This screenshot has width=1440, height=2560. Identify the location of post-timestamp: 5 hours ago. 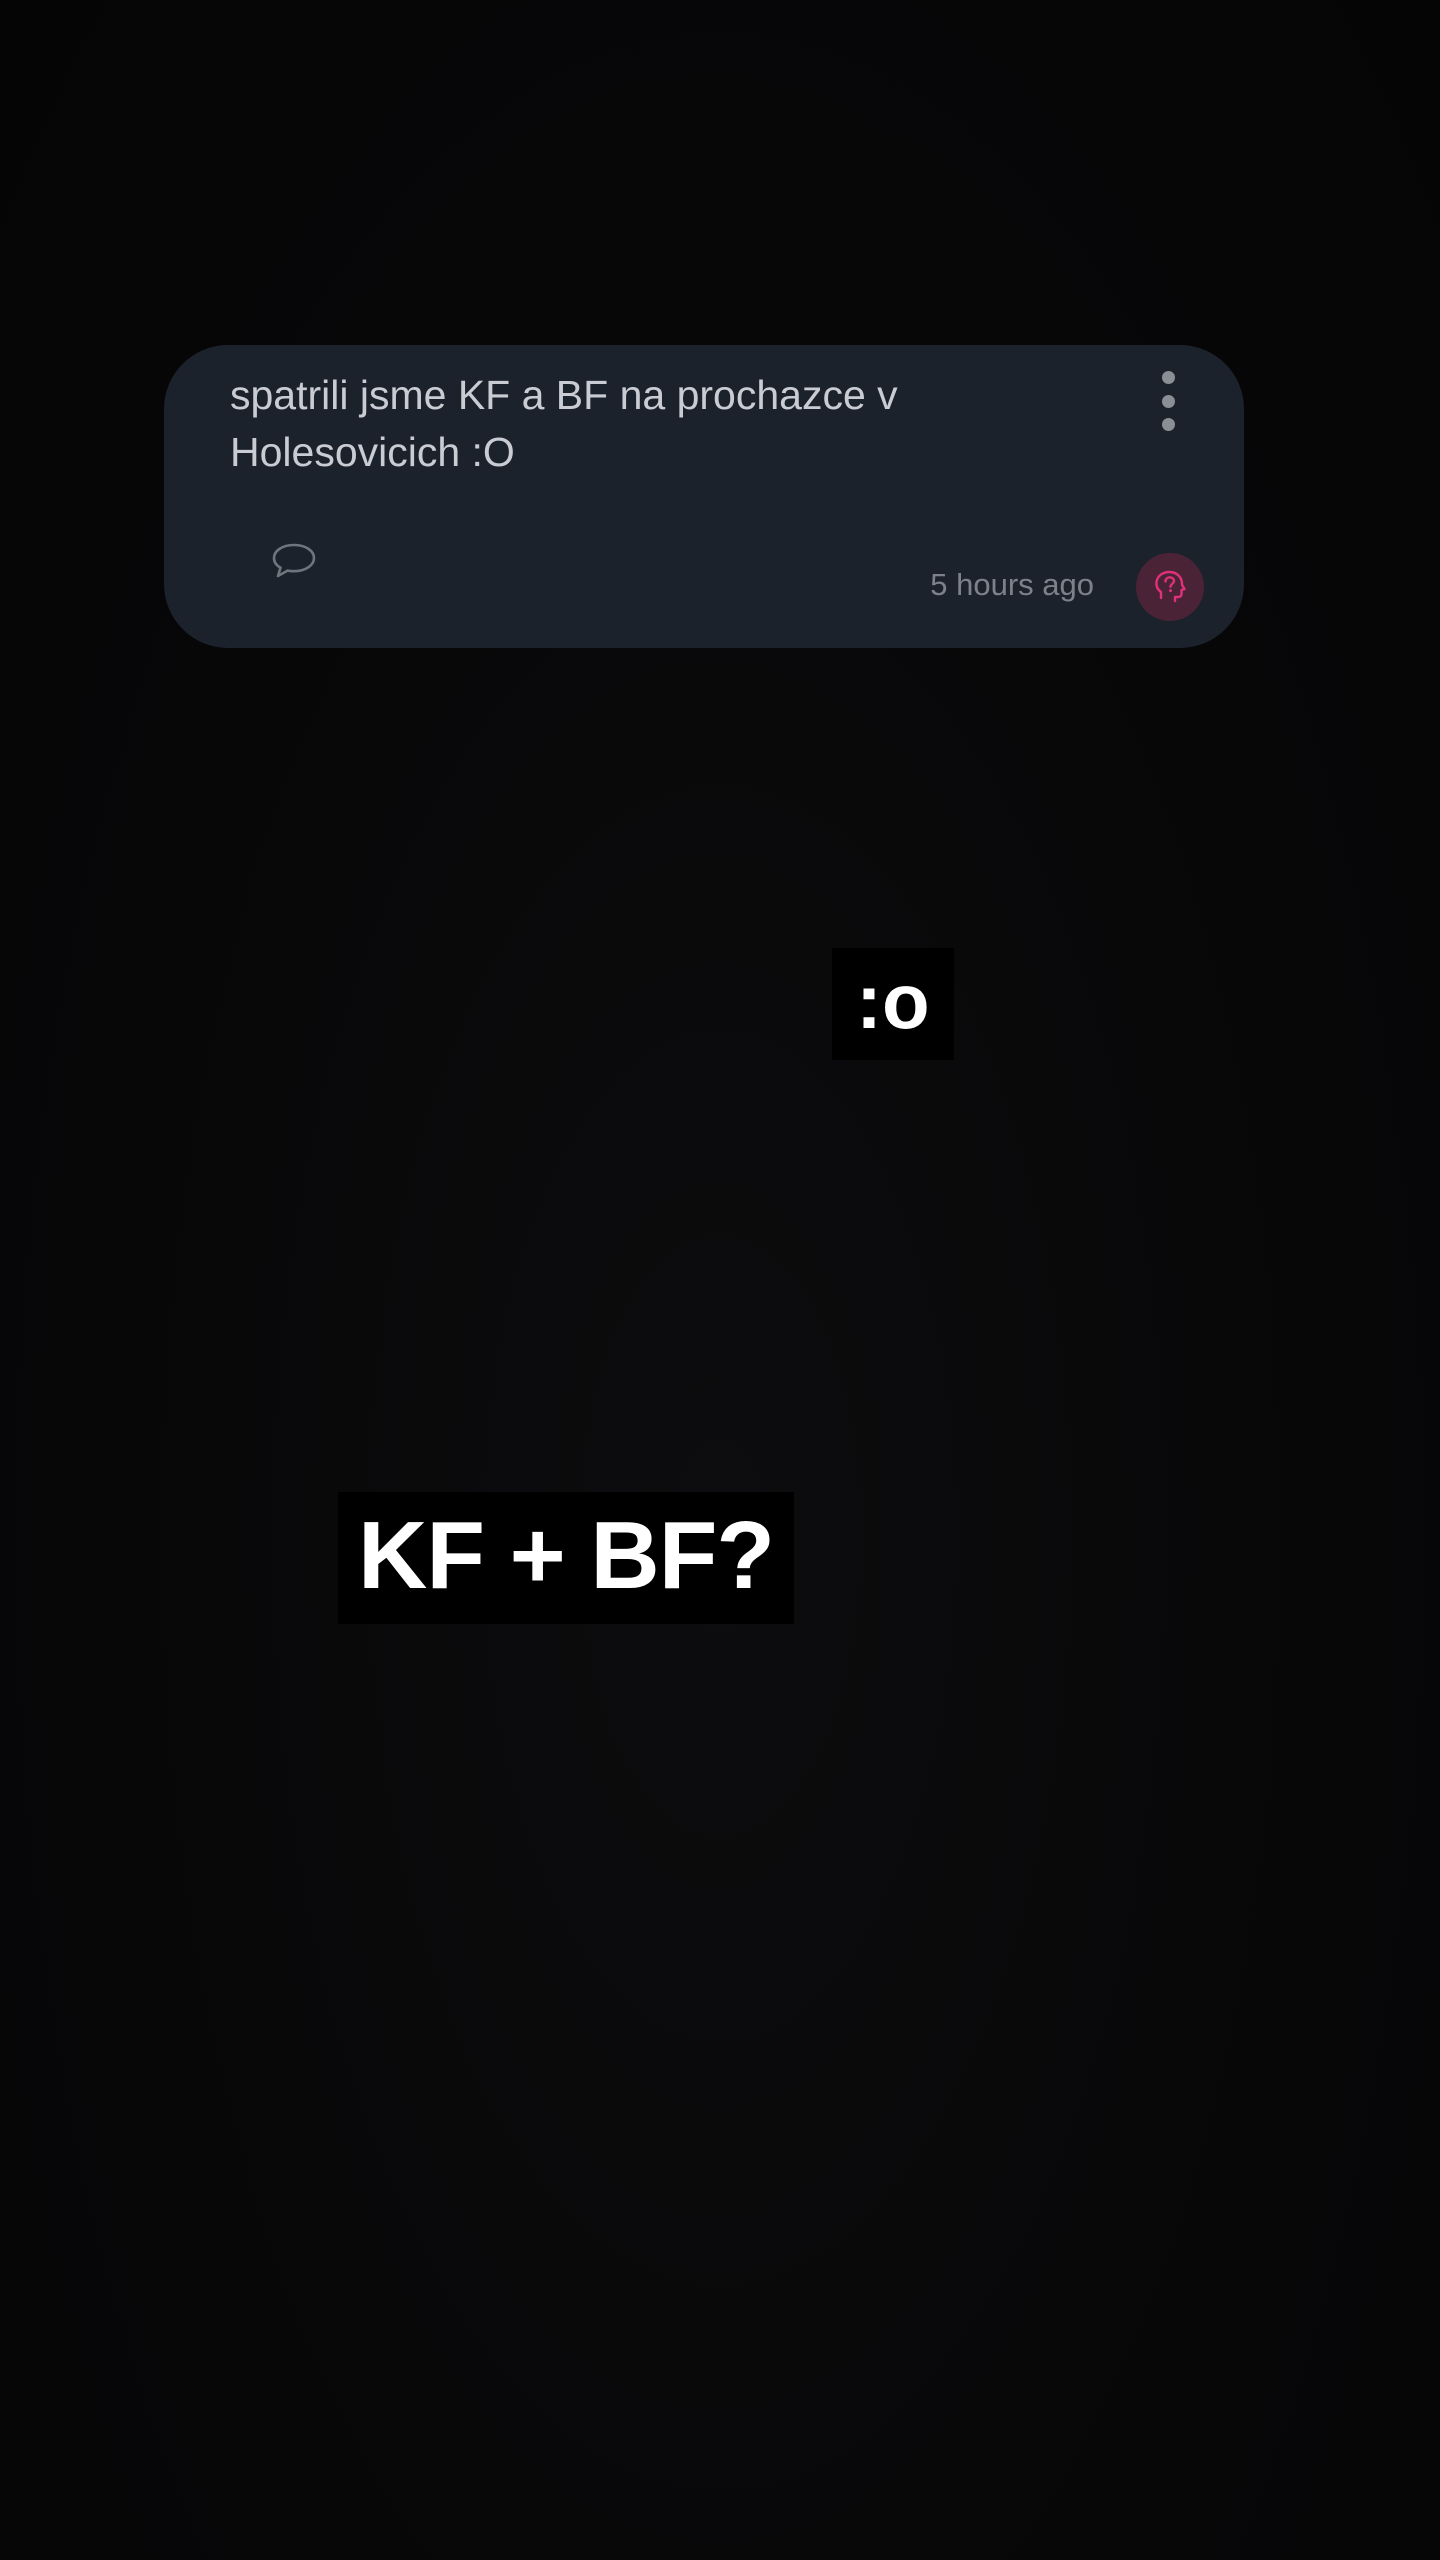
(1012, 584).